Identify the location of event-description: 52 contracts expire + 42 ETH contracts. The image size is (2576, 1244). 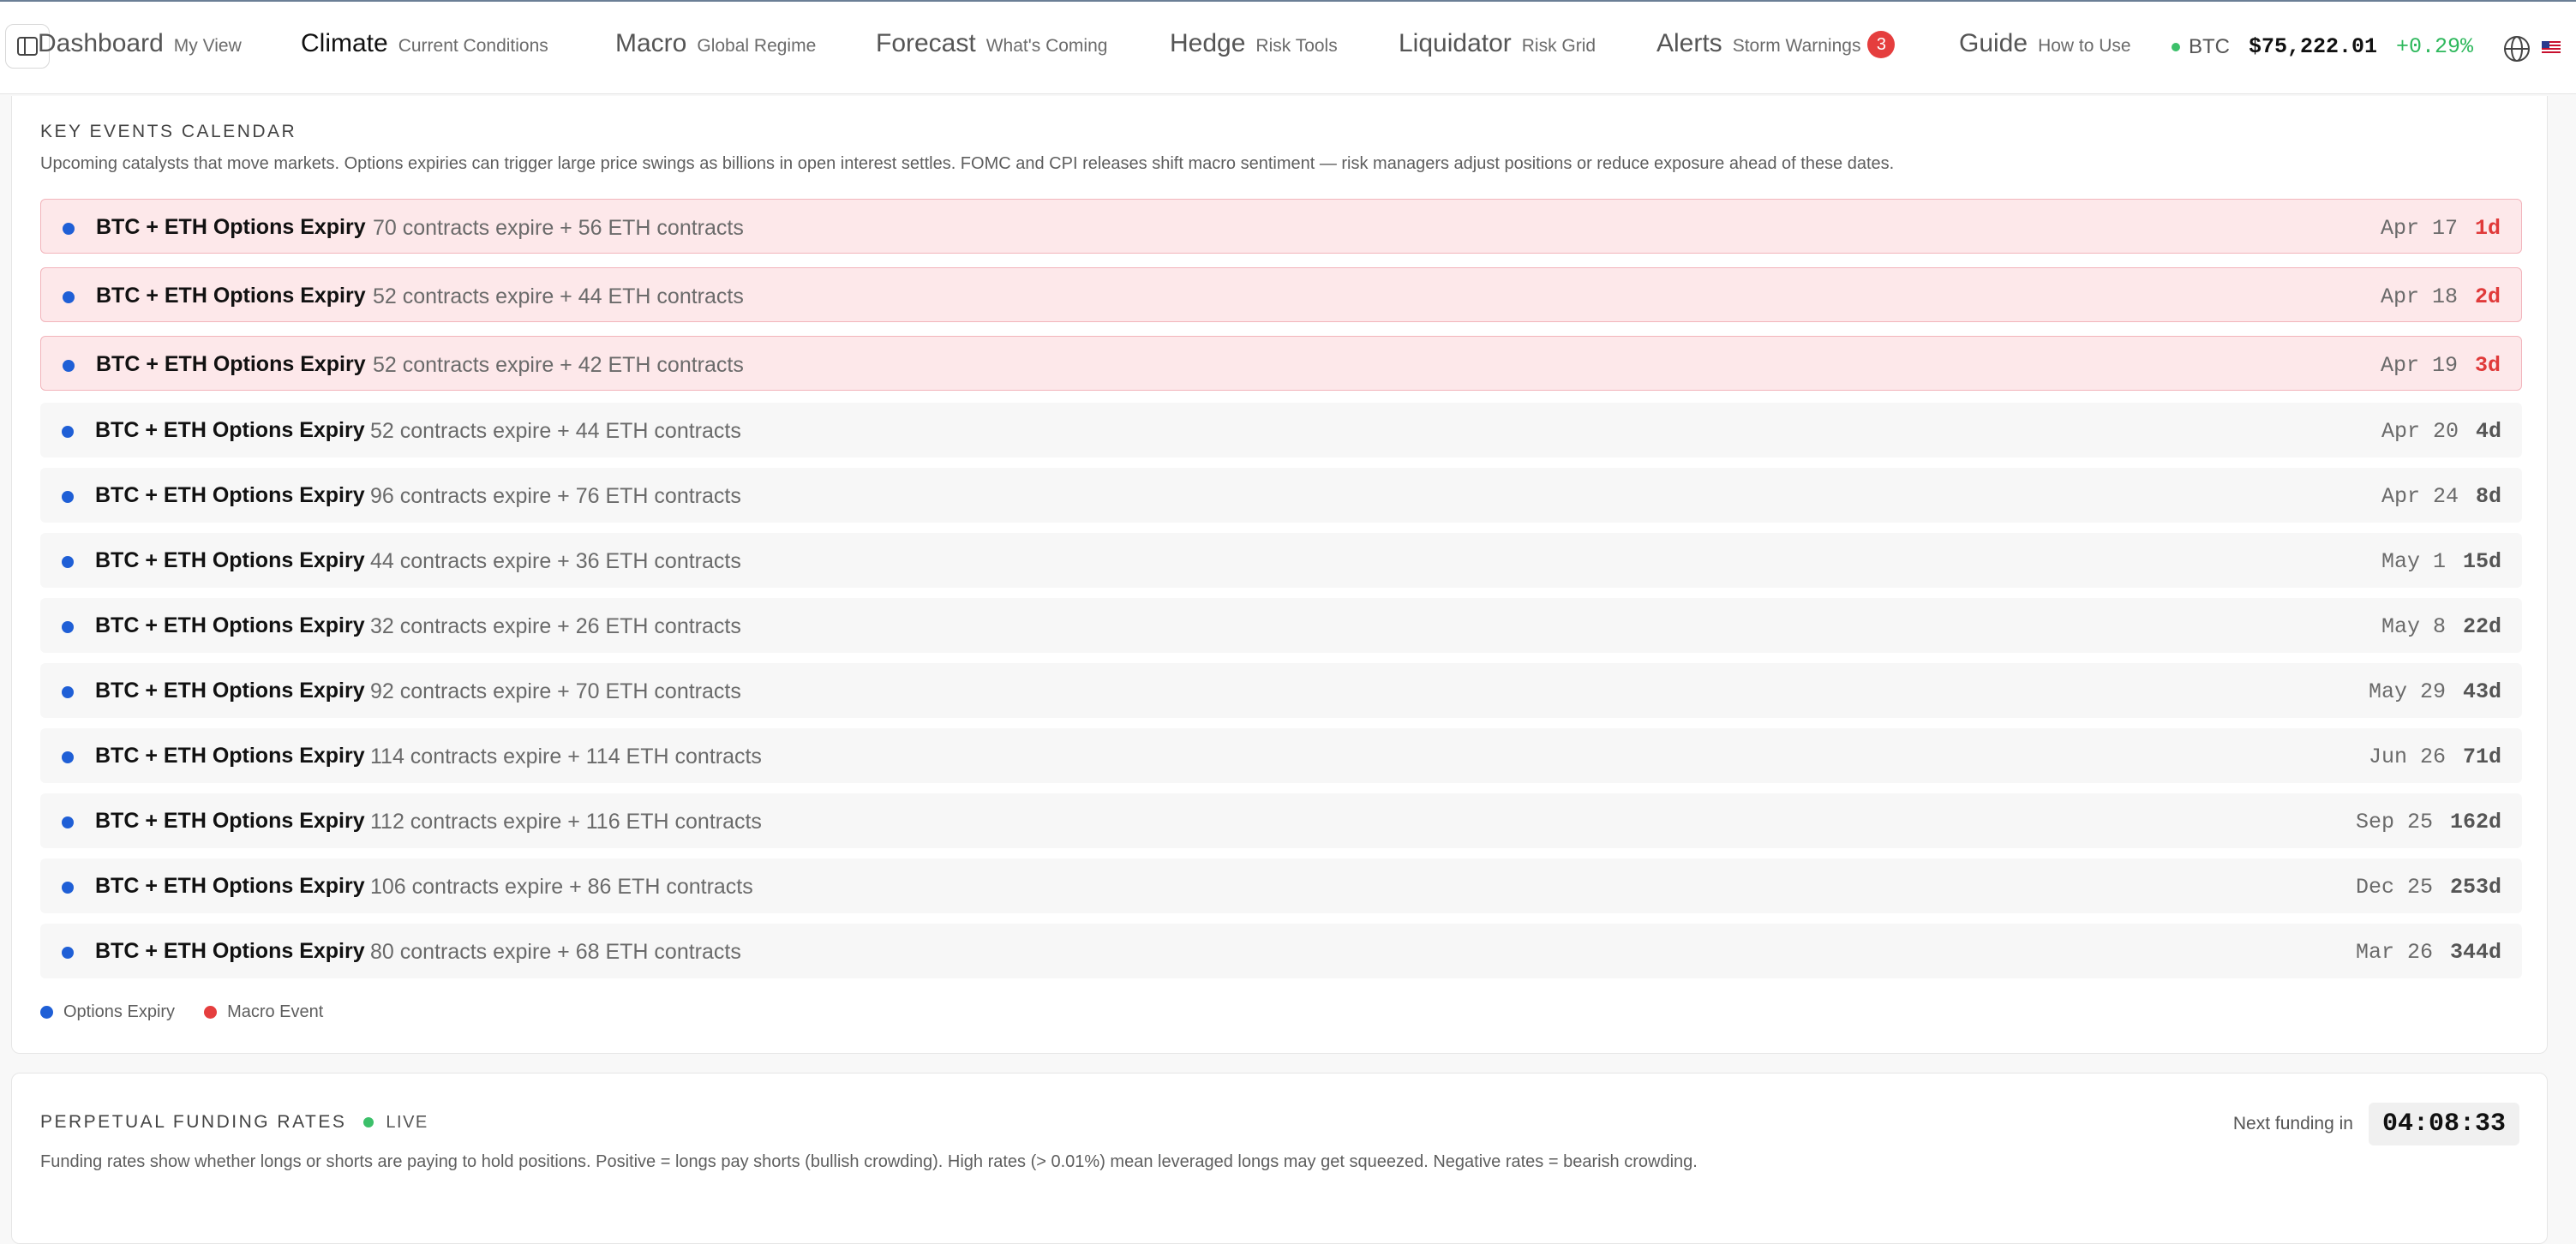
(558, 365).